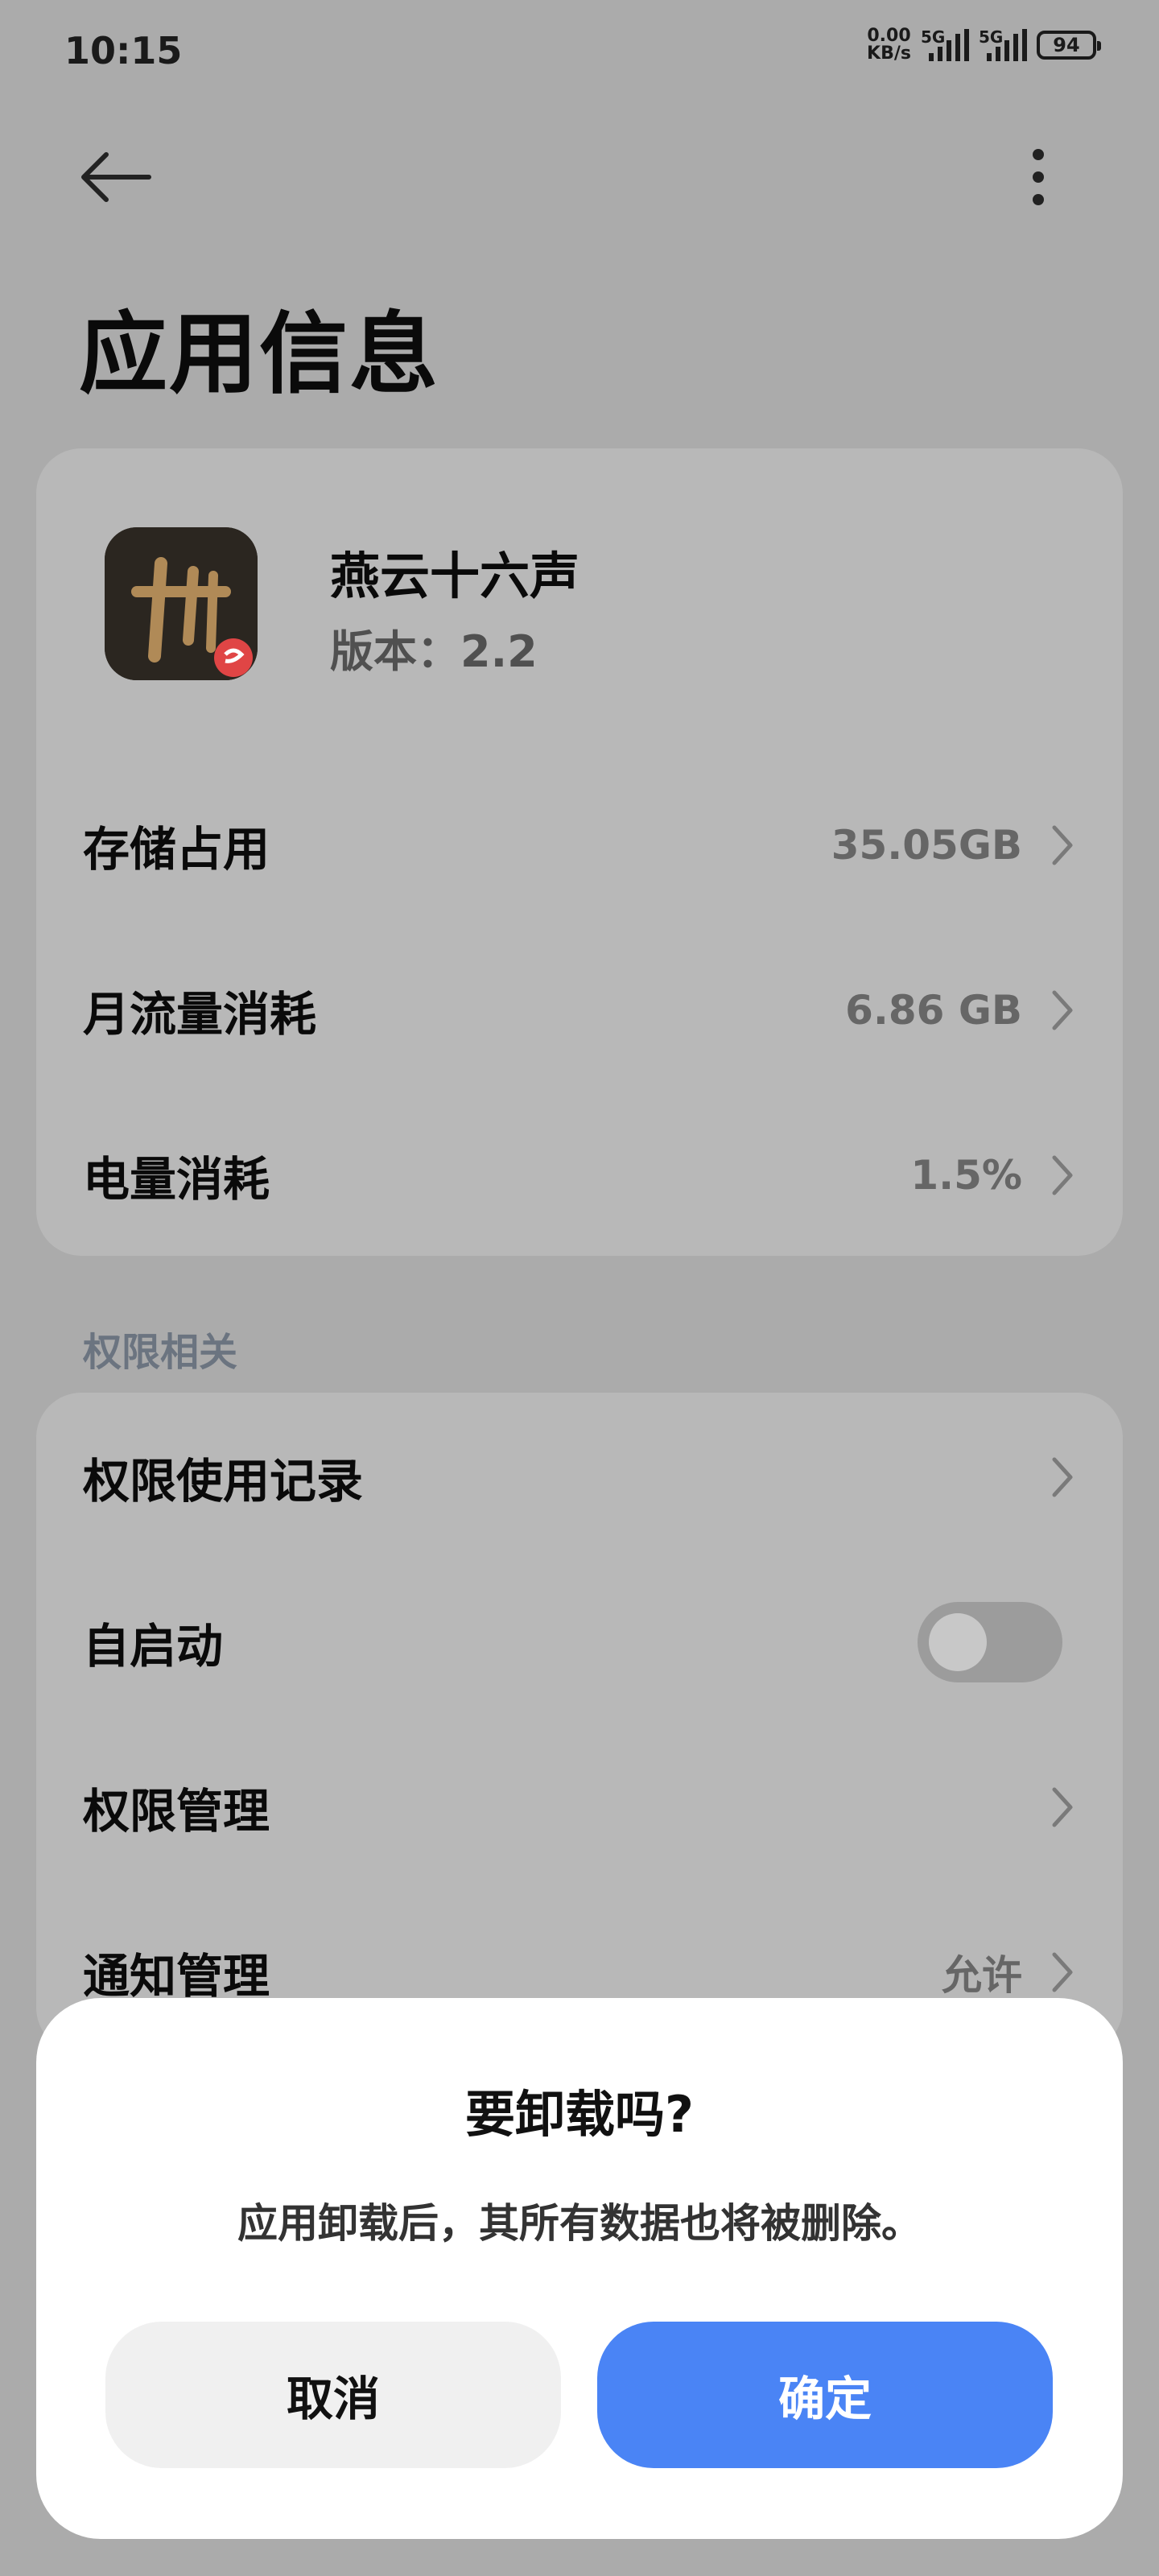 The width and height of the screenshot is (1159, 2576). I want to click on sim2-network-label: 5G, so click(991, 37).